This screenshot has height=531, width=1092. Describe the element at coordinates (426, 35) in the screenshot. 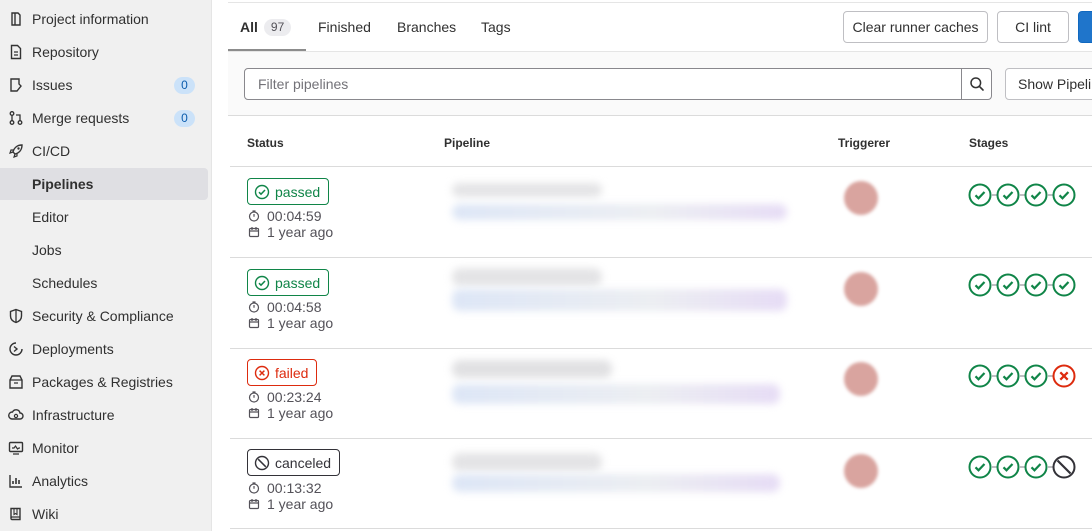

I see `tab-branches: Branches` at that location.